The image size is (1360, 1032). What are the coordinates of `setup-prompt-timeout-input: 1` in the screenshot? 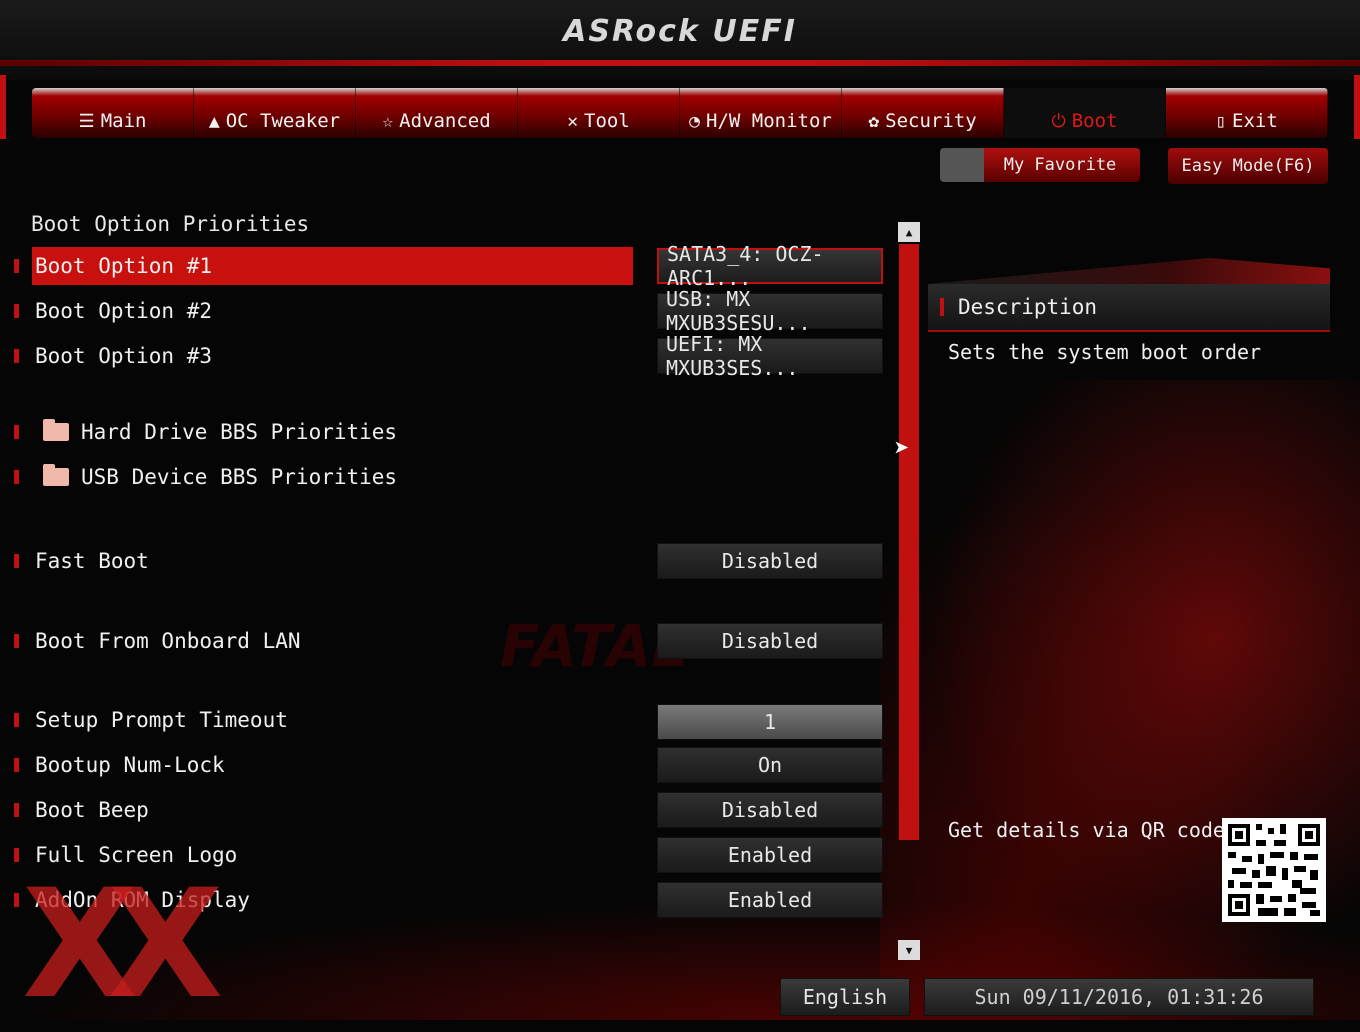 It's located at (770, 722).